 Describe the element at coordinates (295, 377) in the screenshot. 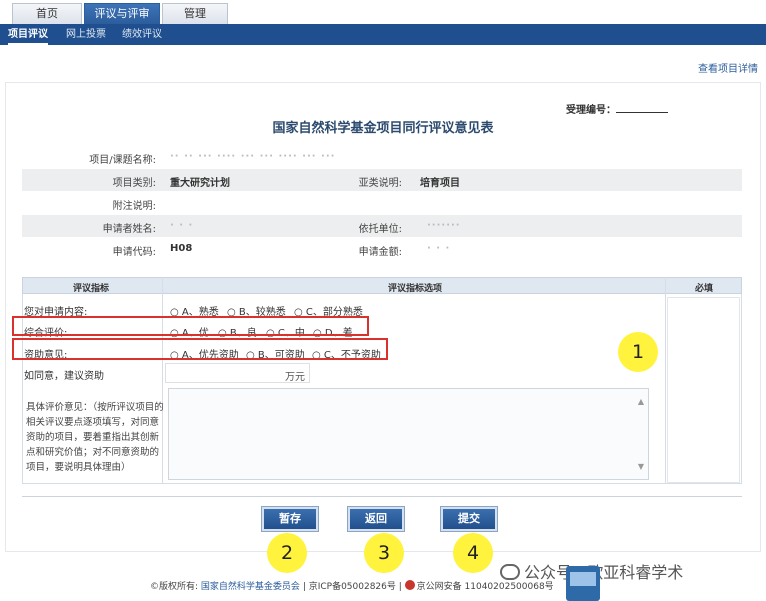

I see `amount-unit: 万元` at that location.